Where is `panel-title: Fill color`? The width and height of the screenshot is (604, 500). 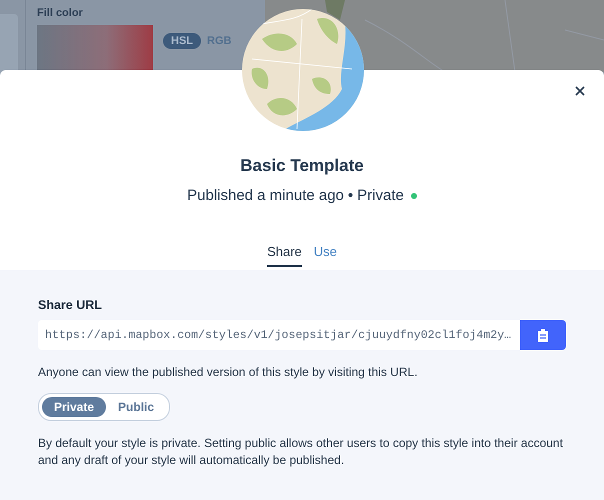
panel-title: Fill color is located at coordinates (60, 13).